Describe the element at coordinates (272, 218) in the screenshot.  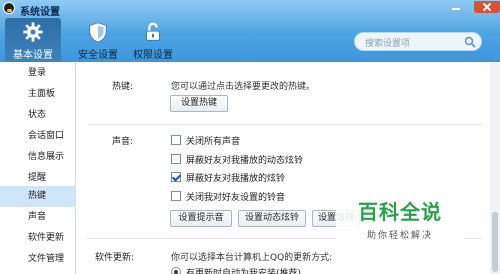
I see `set-dynamic-ringtone-button: 设置动态炫铃` at that location.